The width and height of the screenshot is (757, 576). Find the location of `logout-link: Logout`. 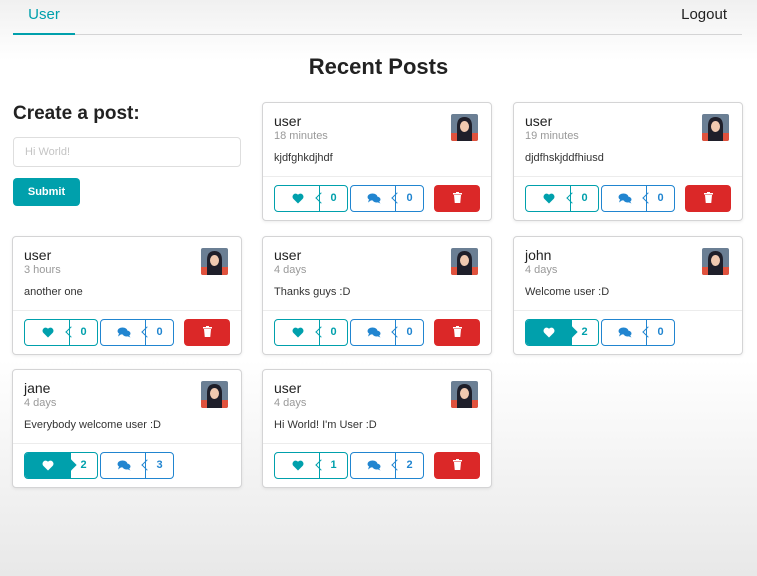

logout-link: Logout is located at coordinates (704, 14).